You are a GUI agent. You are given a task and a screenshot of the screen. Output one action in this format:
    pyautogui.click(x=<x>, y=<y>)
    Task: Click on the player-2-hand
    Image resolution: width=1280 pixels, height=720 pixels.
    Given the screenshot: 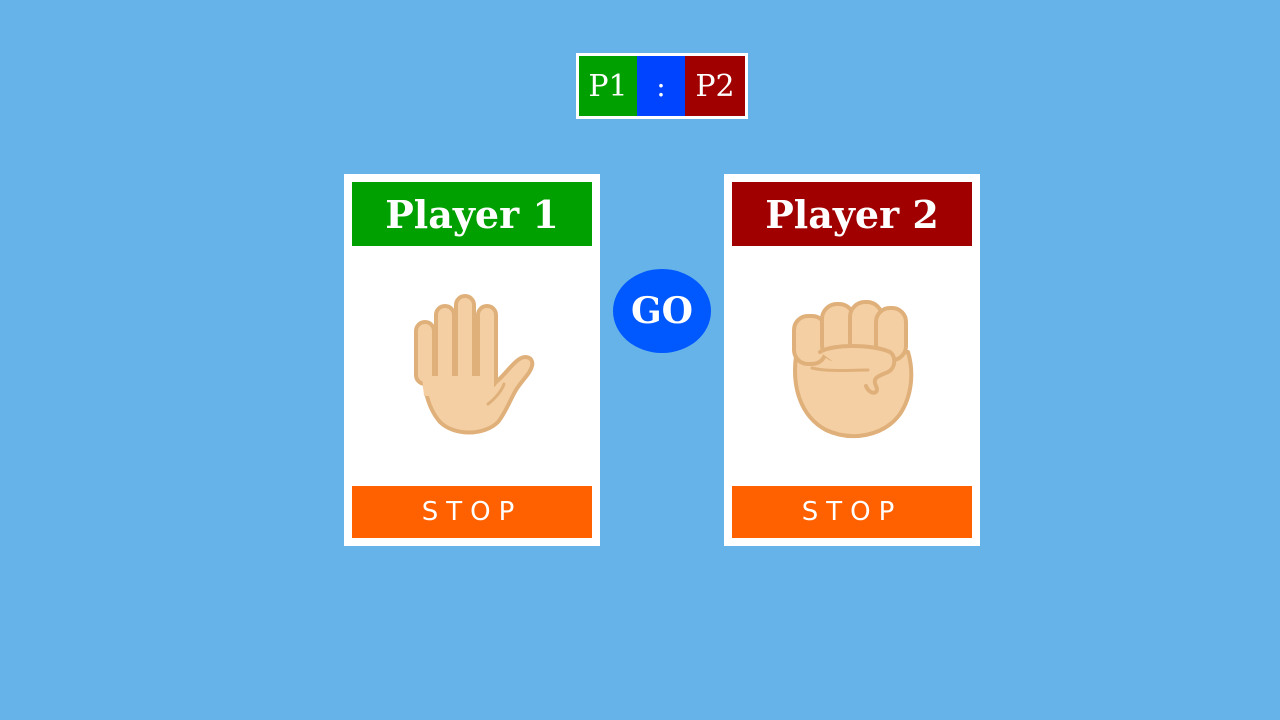 What is the action you would take?
    pyautogui.click(x=852, y=366)
    